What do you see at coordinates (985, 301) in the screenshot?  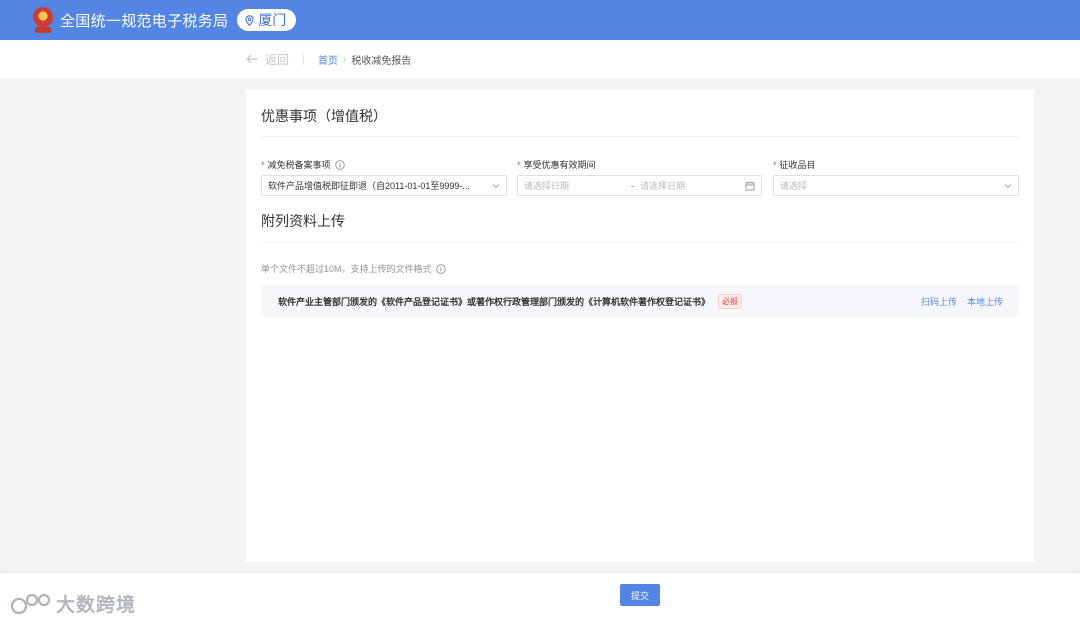 I see `local-upload-link: 本地上传` at bounding box center [985, 301].